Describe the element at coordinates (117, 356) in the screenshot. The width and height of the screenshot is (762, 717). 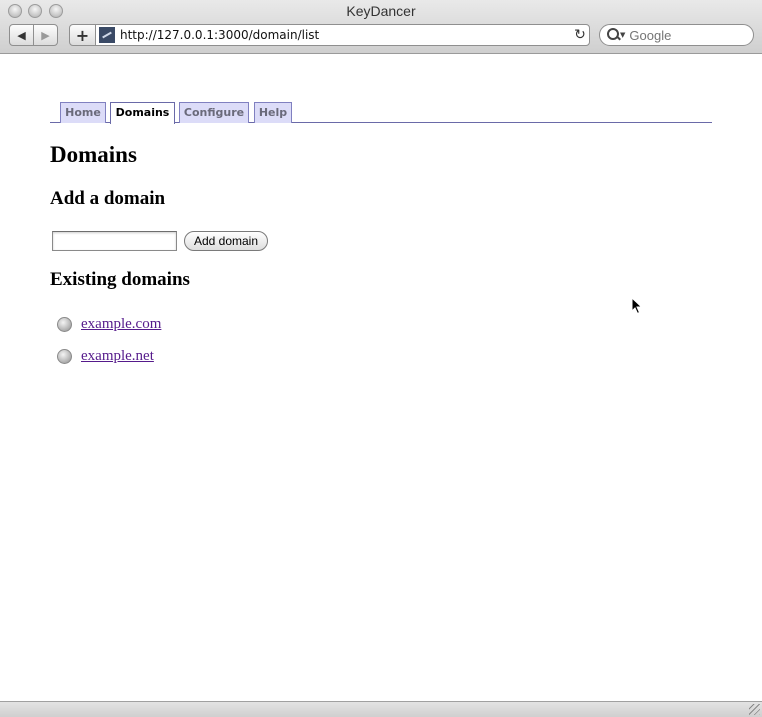
I see `domain-link: example.net` at that location.